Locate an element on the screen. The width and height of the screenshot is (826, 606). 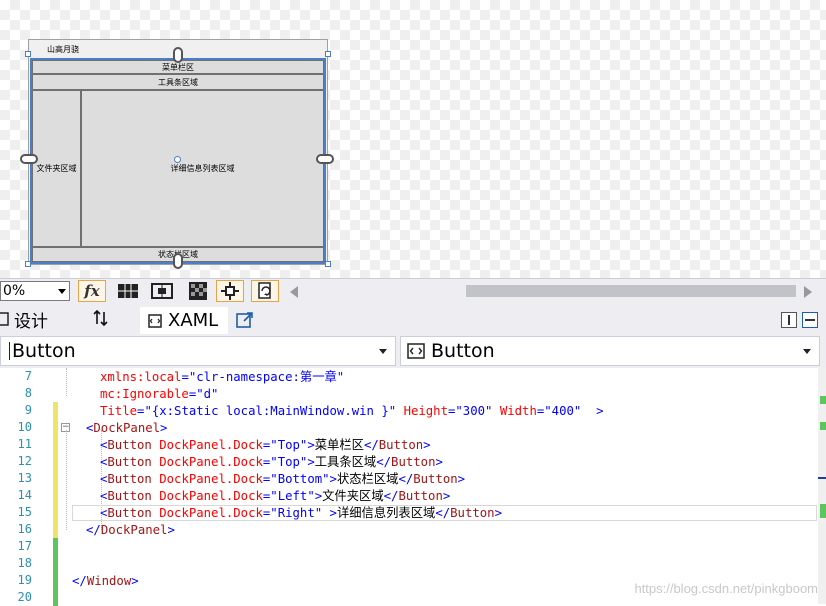
code-token-val: "Top" is located at coordinates (289, 462).